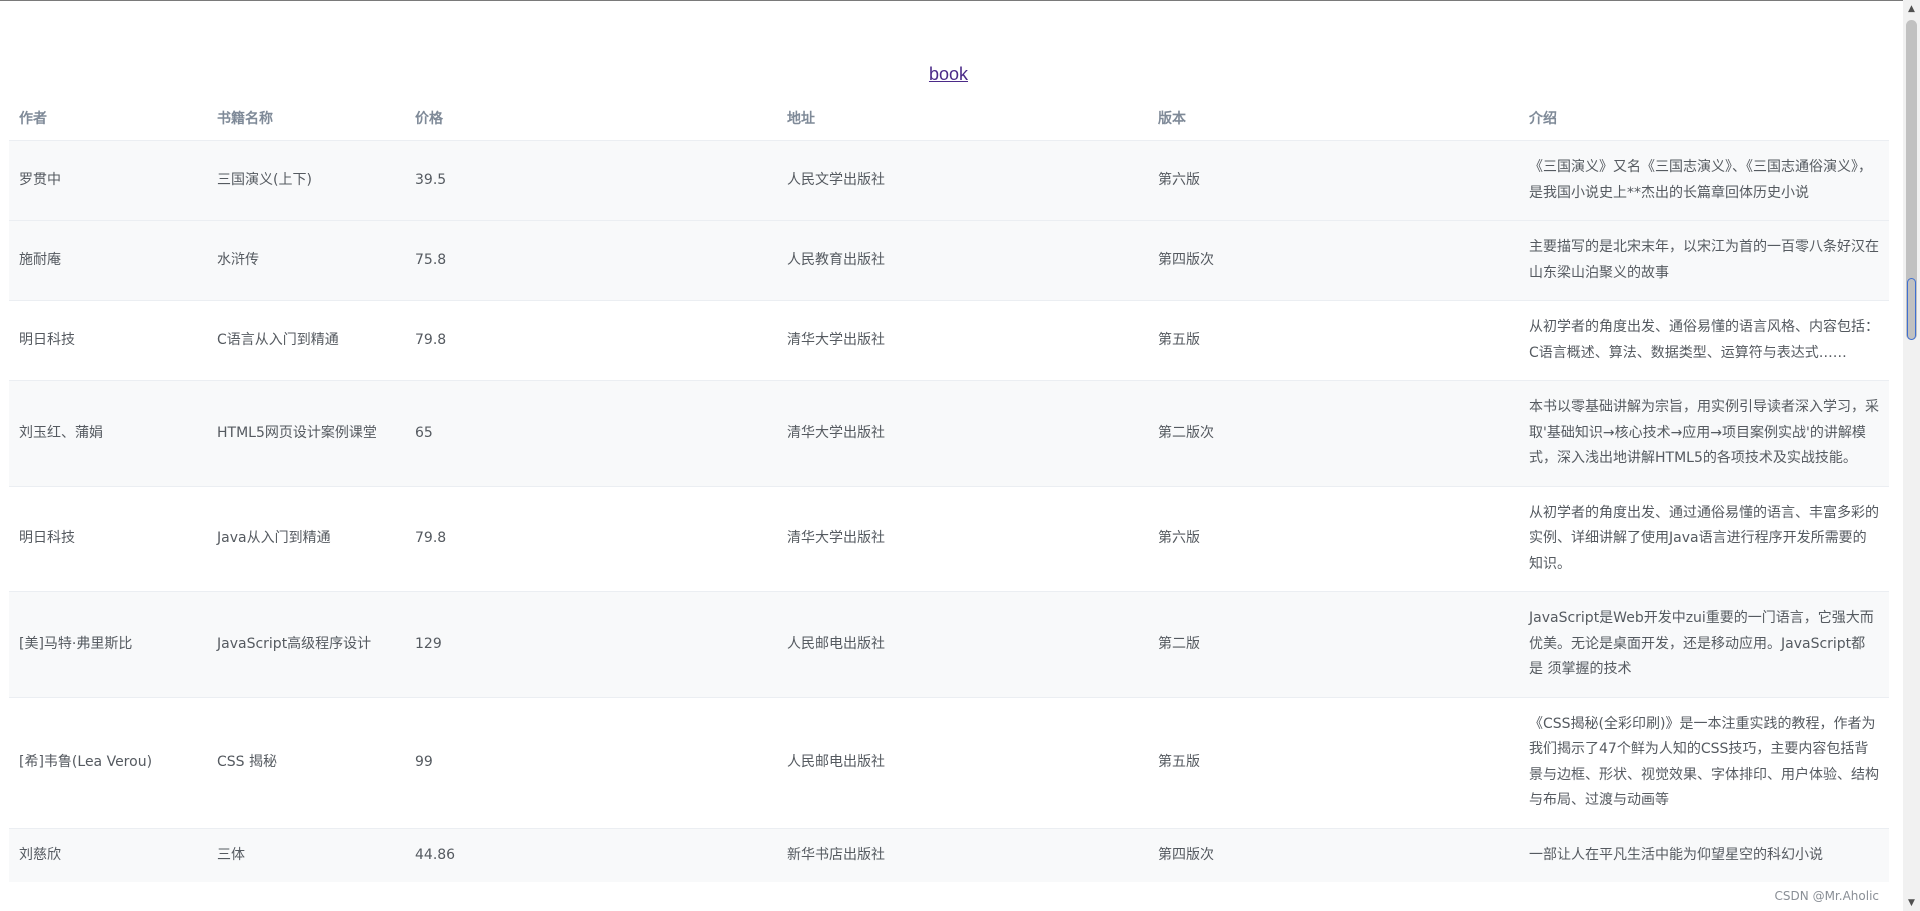 This screenshot has height=911, width=1920. What do you see at coordinates (1826, 896) in the screenshot?
I see `csdn-watermark: CSDN @Mr.Aholic` at bounding box center [1826, 896].